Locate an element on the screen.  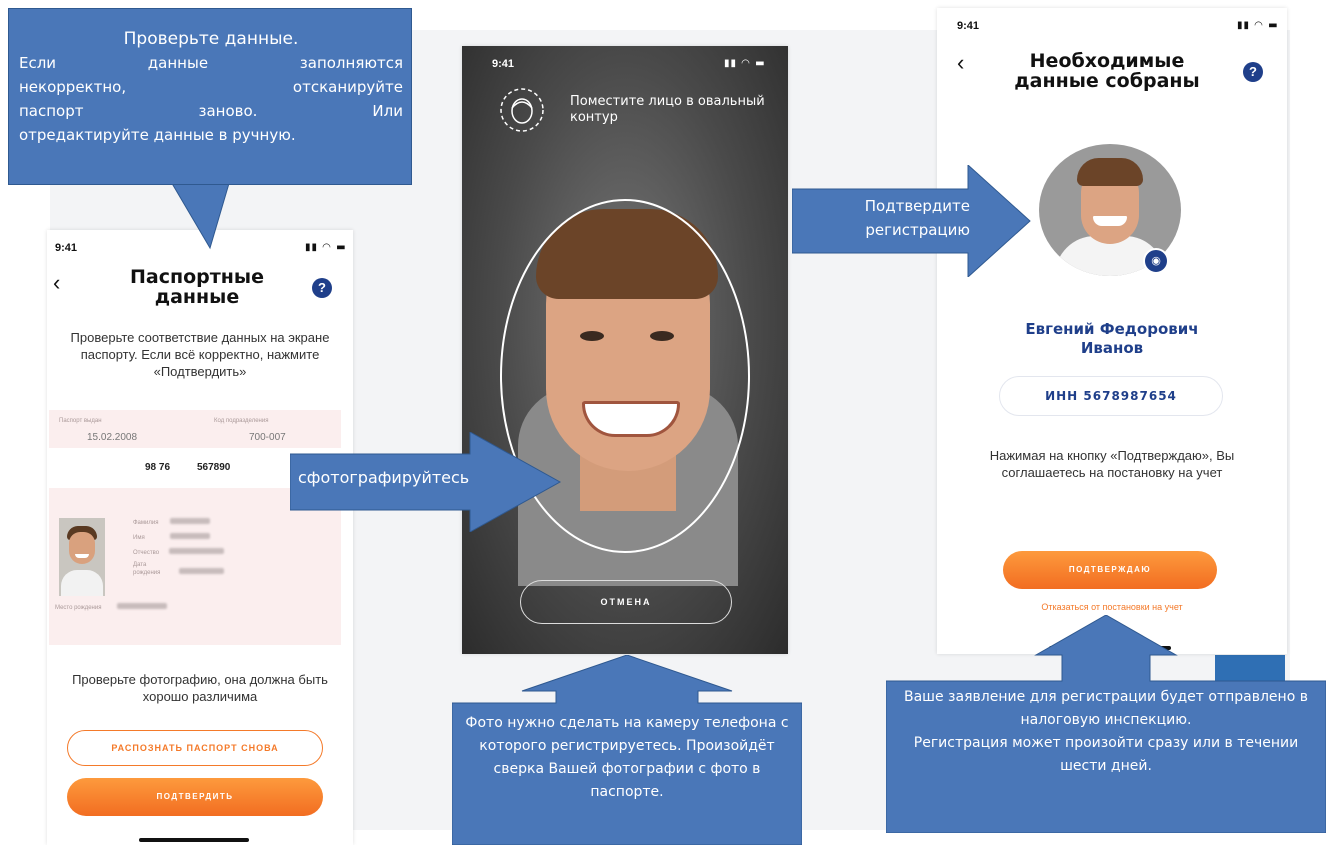
title-line-2: данные собраны is located at coordinates (1107, 80).